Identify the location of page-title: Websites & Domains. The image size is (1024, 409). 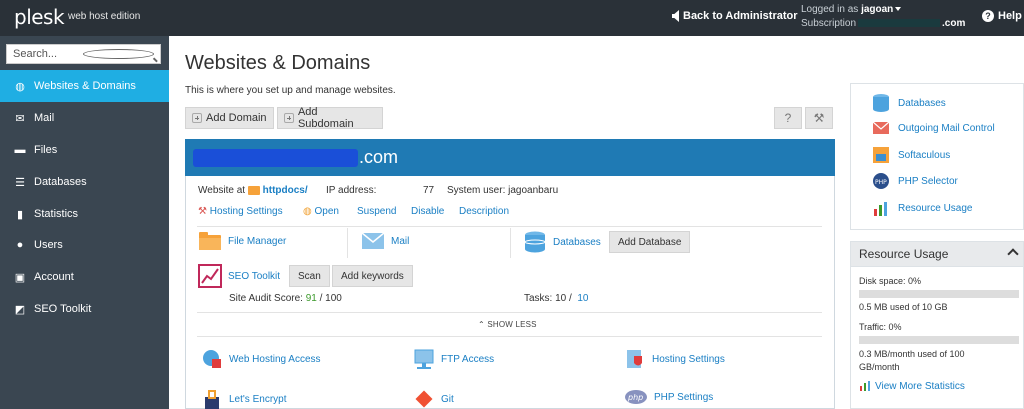
(278, 63).